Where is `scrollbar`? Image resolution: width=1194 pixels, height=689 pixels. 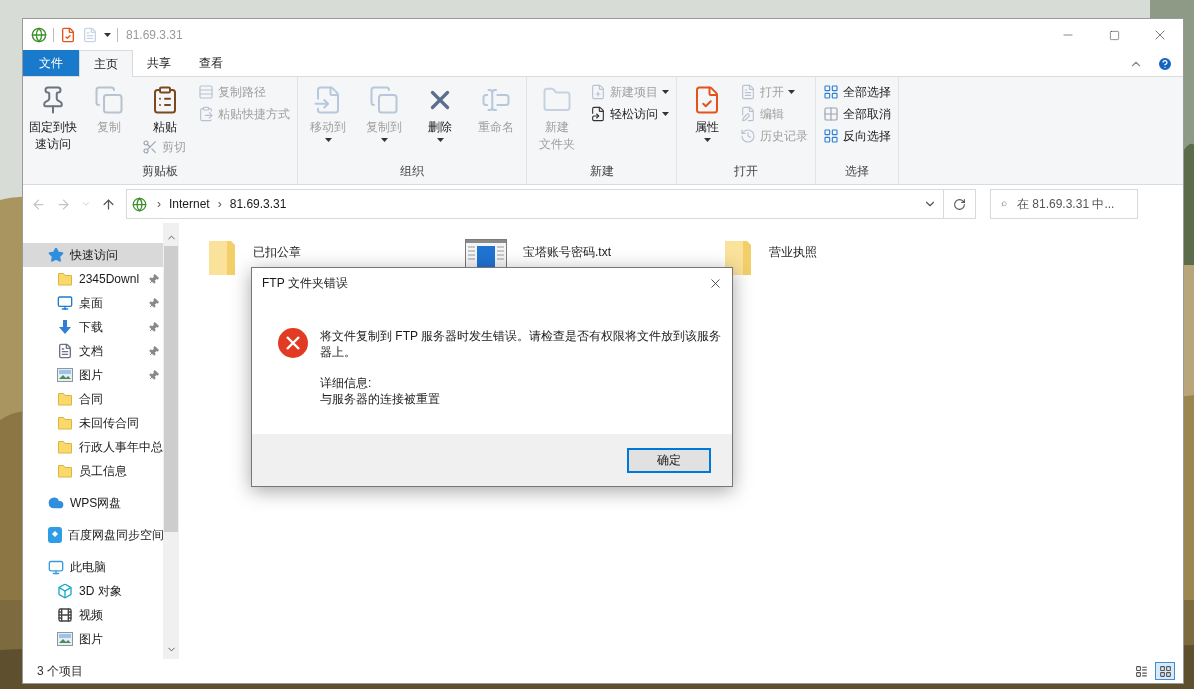
scrollbar is located at coordinates (171, 441).